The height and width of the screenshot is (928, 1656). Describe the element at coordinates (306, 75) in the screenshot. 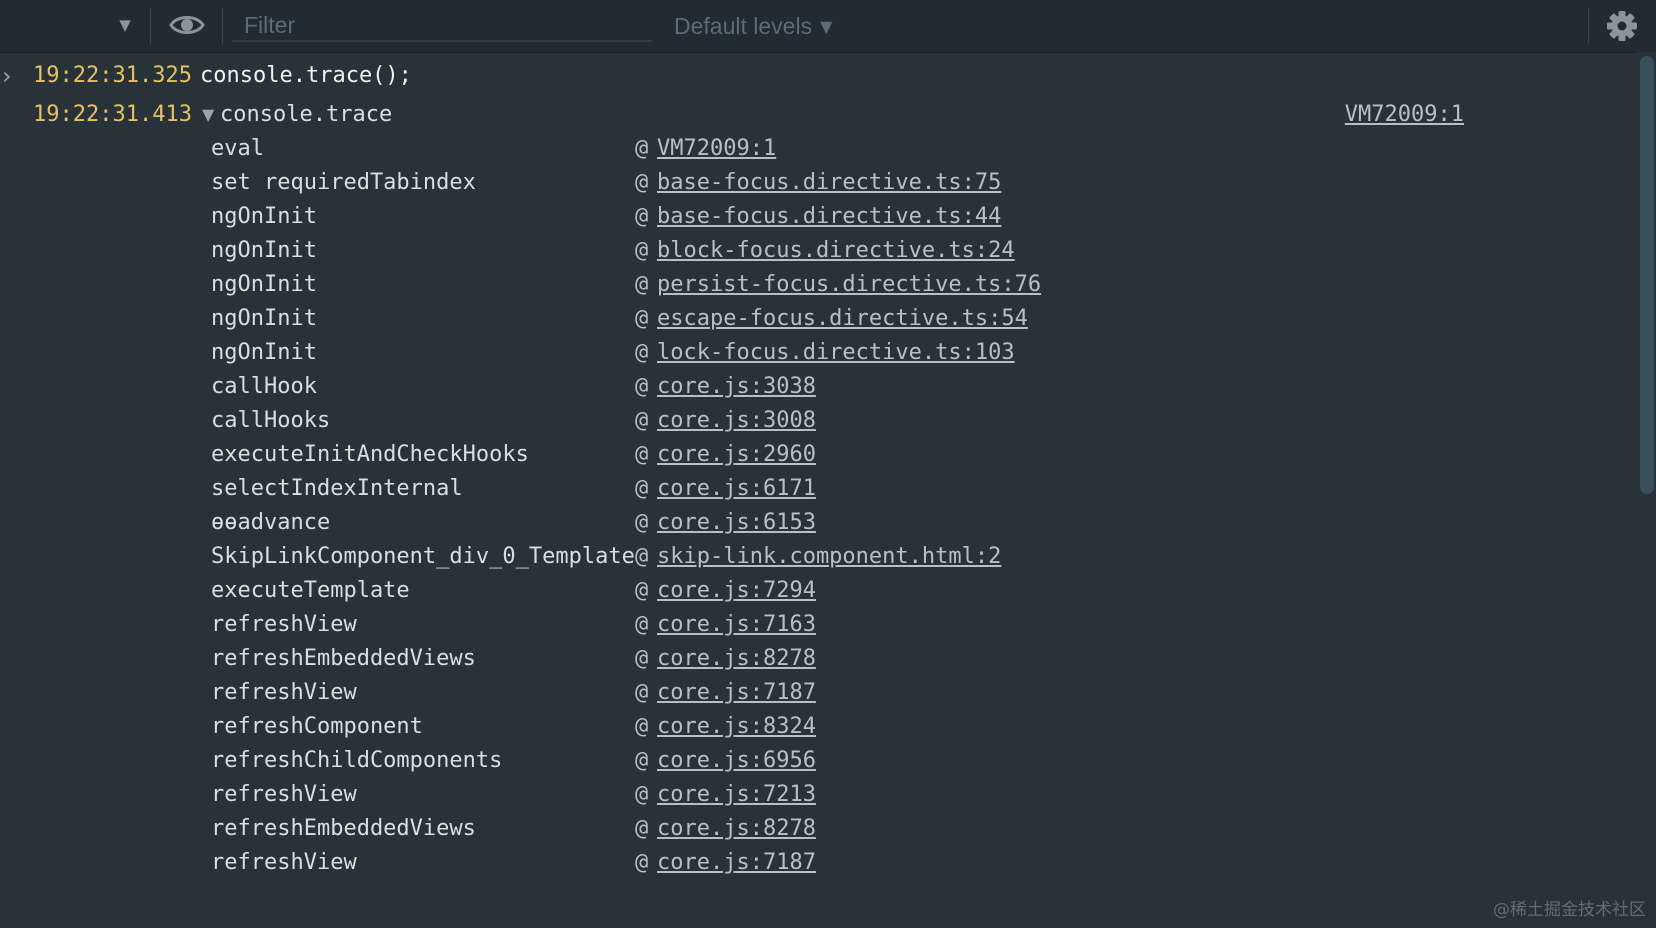

I see `input-command: console.trace();` at that location.